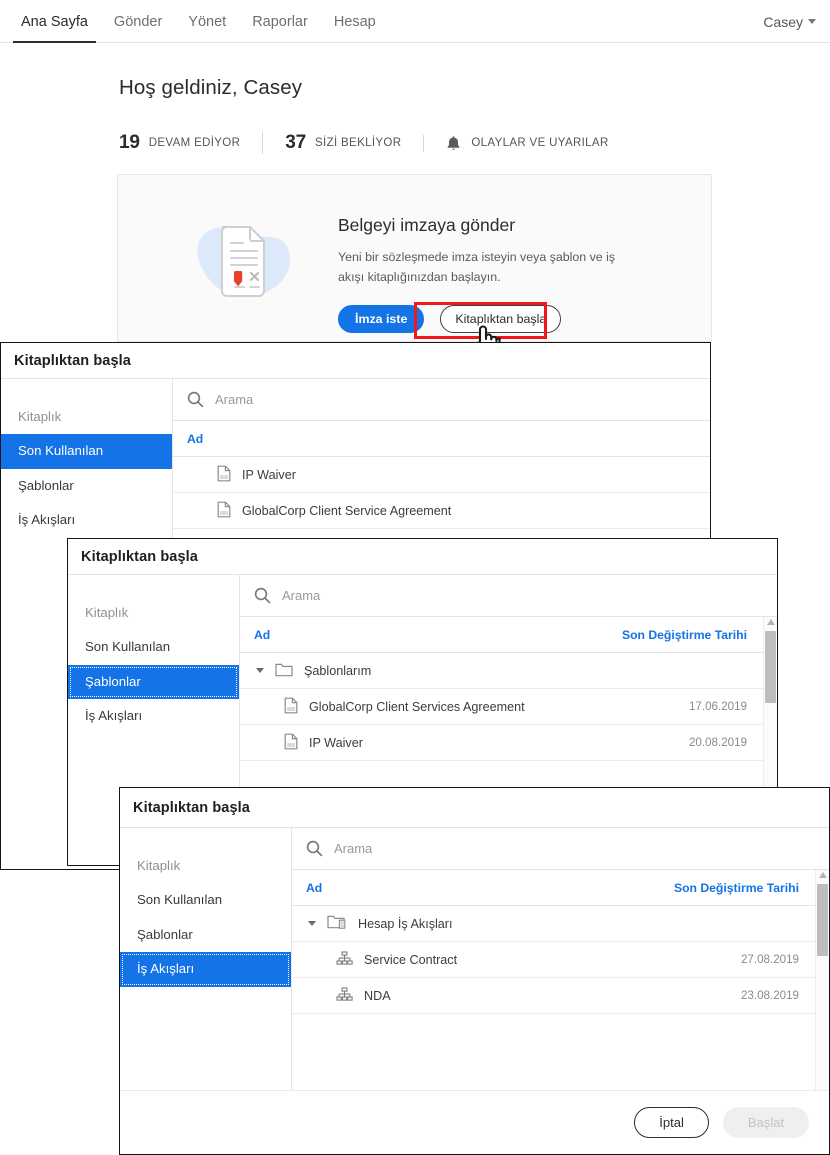  I want to click on cancel-button: İptal, so click(671, 1122).